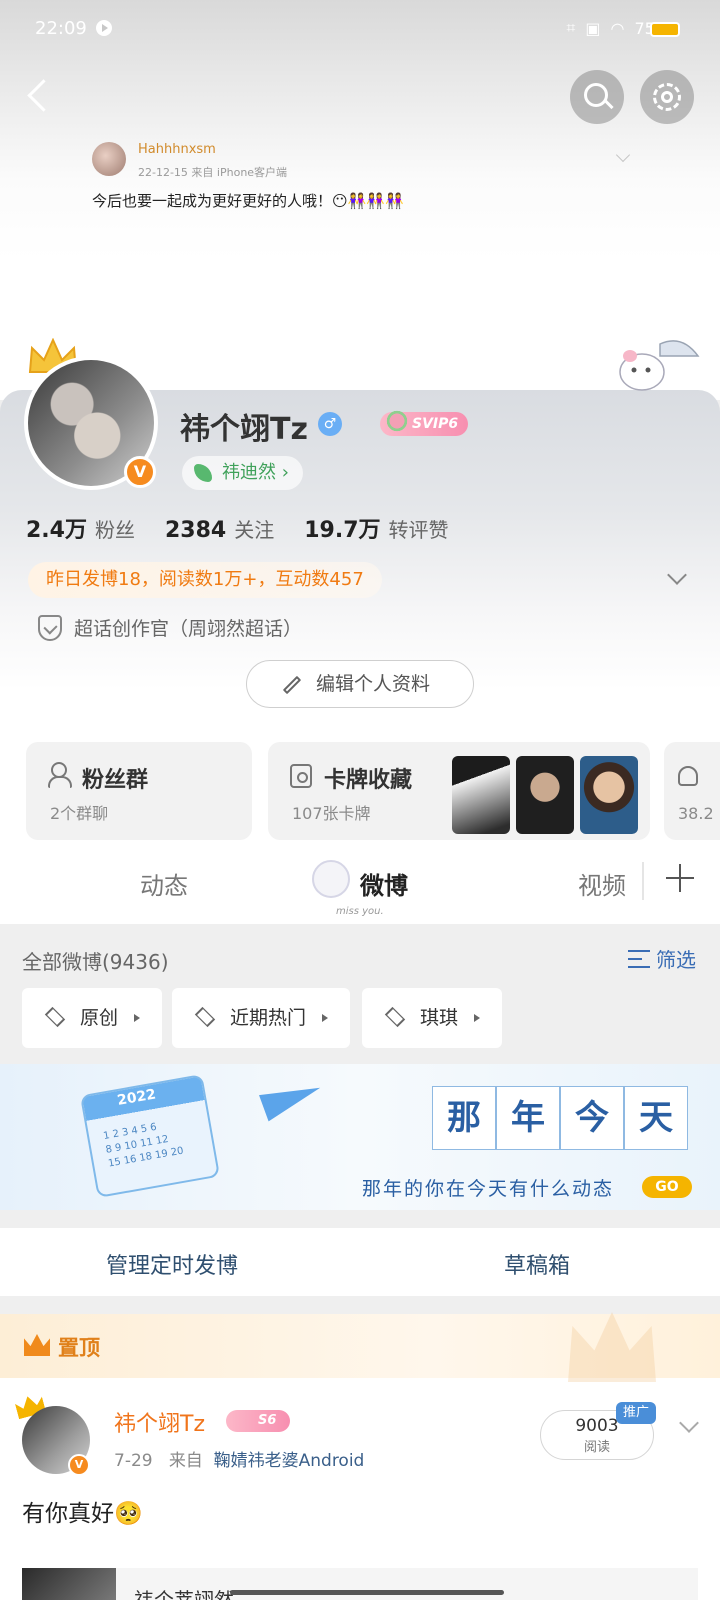 The image size is (720, 1600). Describe the element at coordinates (639, 958) in the screenshot. I see `filter-icon` at that location.